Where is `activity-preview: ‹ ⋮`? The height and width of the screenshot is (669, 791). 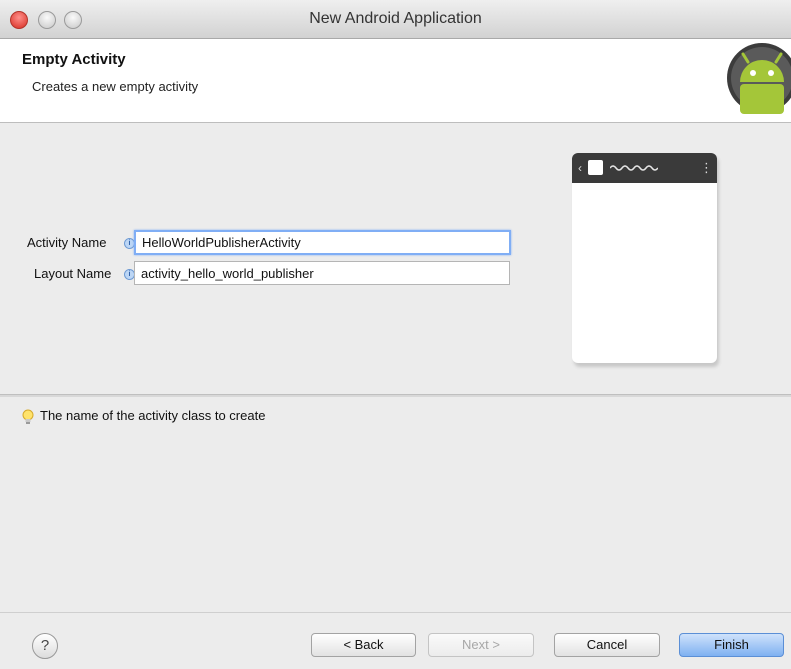
activity-preview: ‹ ⋮ is located at coordinates (644, 258).